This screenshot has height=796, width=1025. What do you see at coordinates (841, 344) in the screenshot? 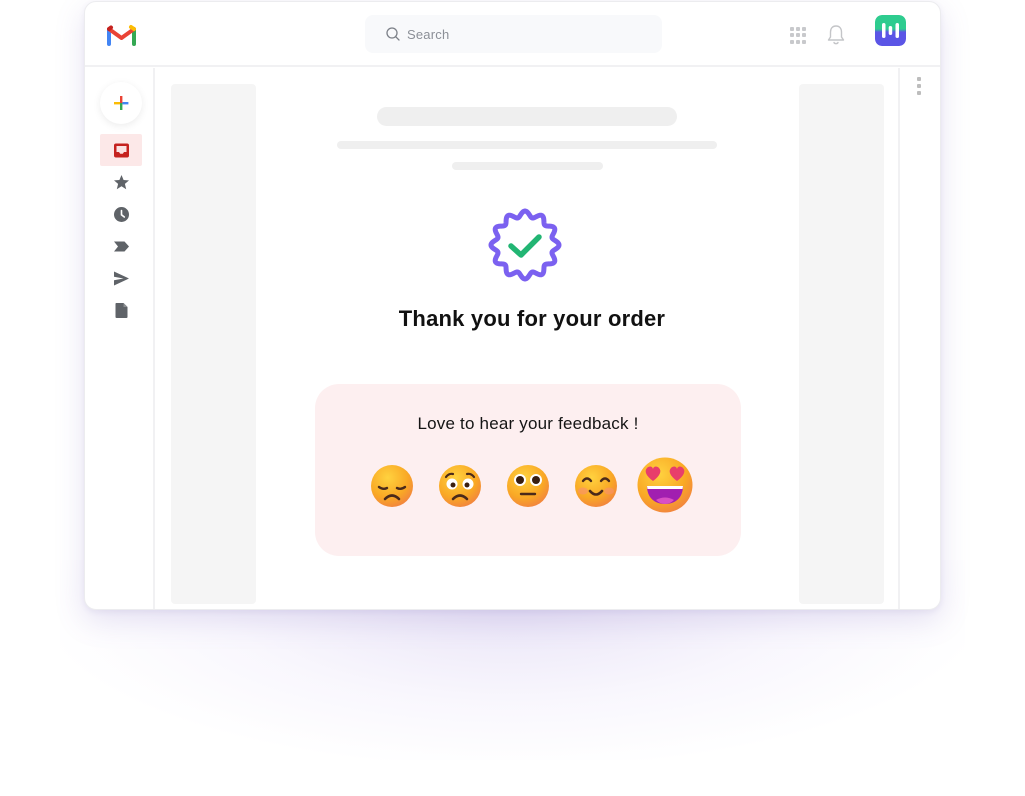
I see `right-placeholder-panel` at bounding box center [841, 344].